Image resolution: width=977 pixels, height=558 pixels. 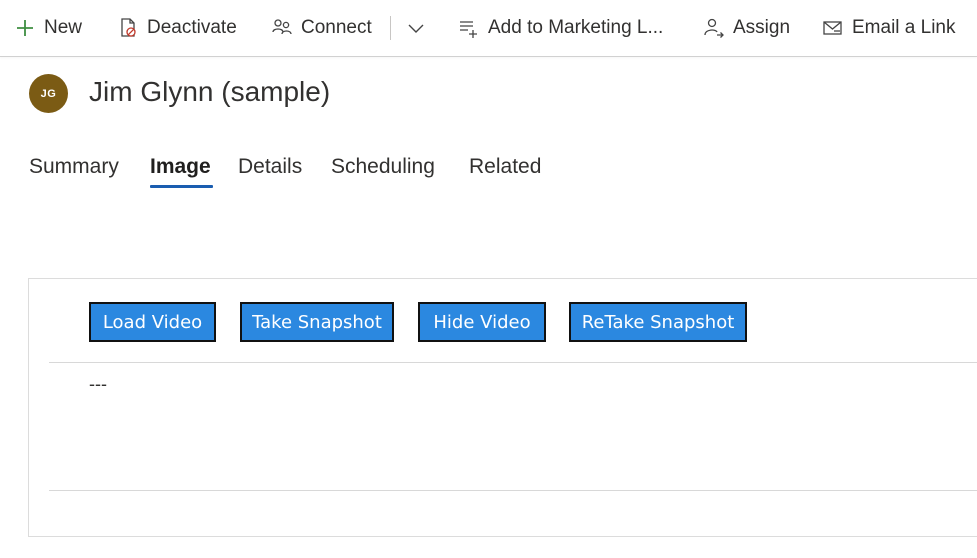 I want to click on new-button: New, so click(x=48, y=28).